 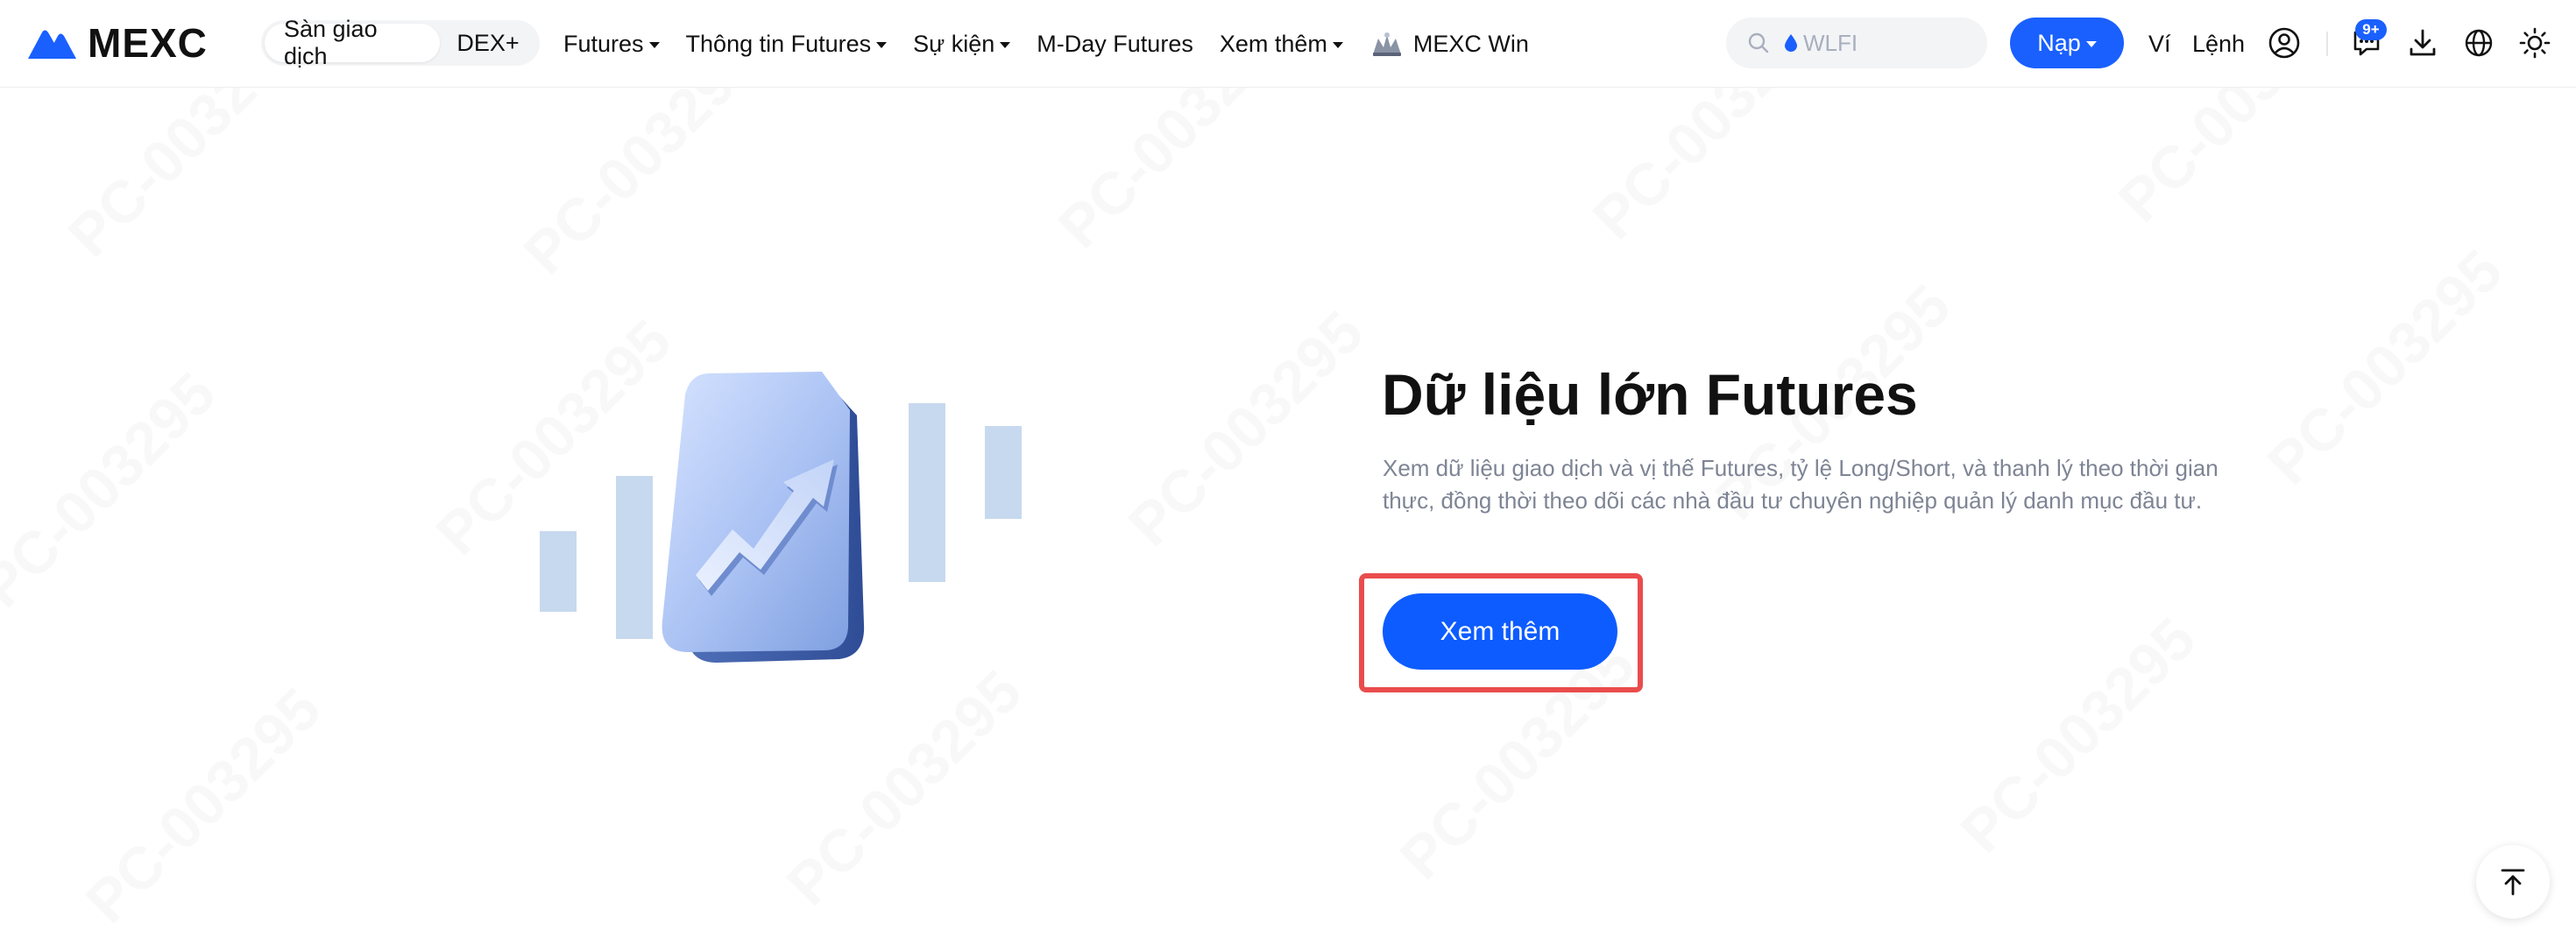 What do you see at coordinates (778, 43) in the screenshot?
I see `nav-label: Thông tin Futures` at bounding box center [778, 43].